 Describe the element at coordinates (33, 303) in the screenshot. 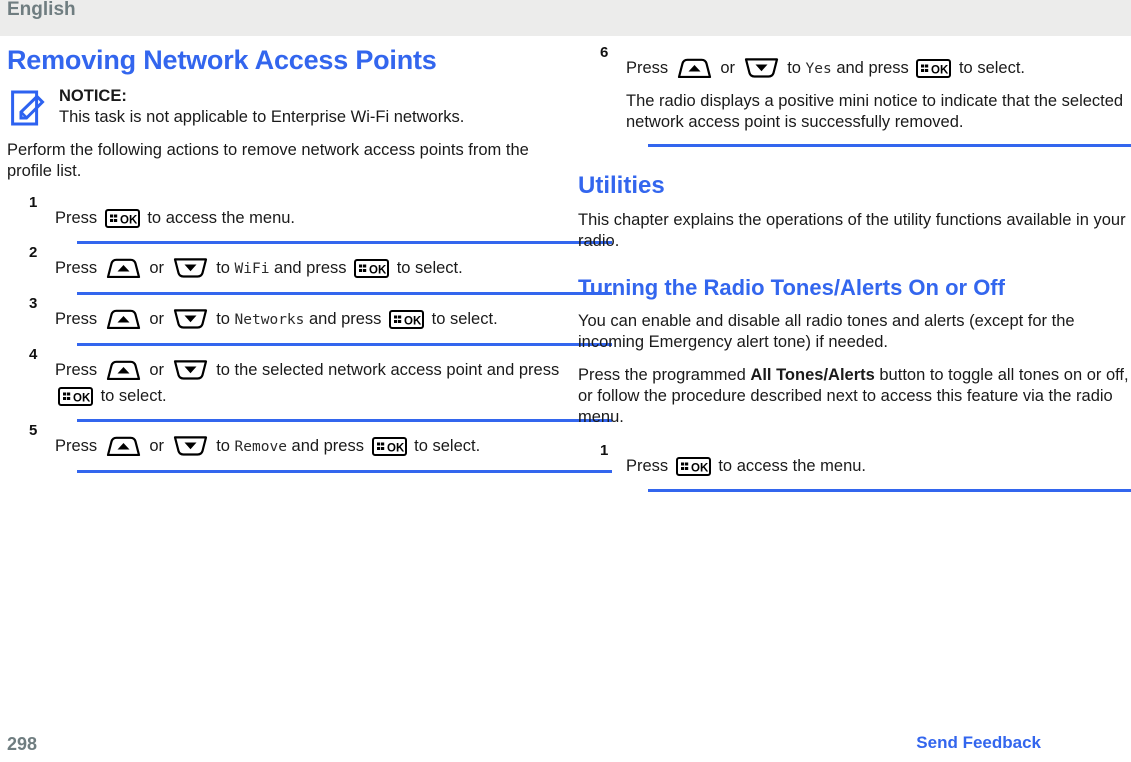

I see `step-number: 3` at that location.